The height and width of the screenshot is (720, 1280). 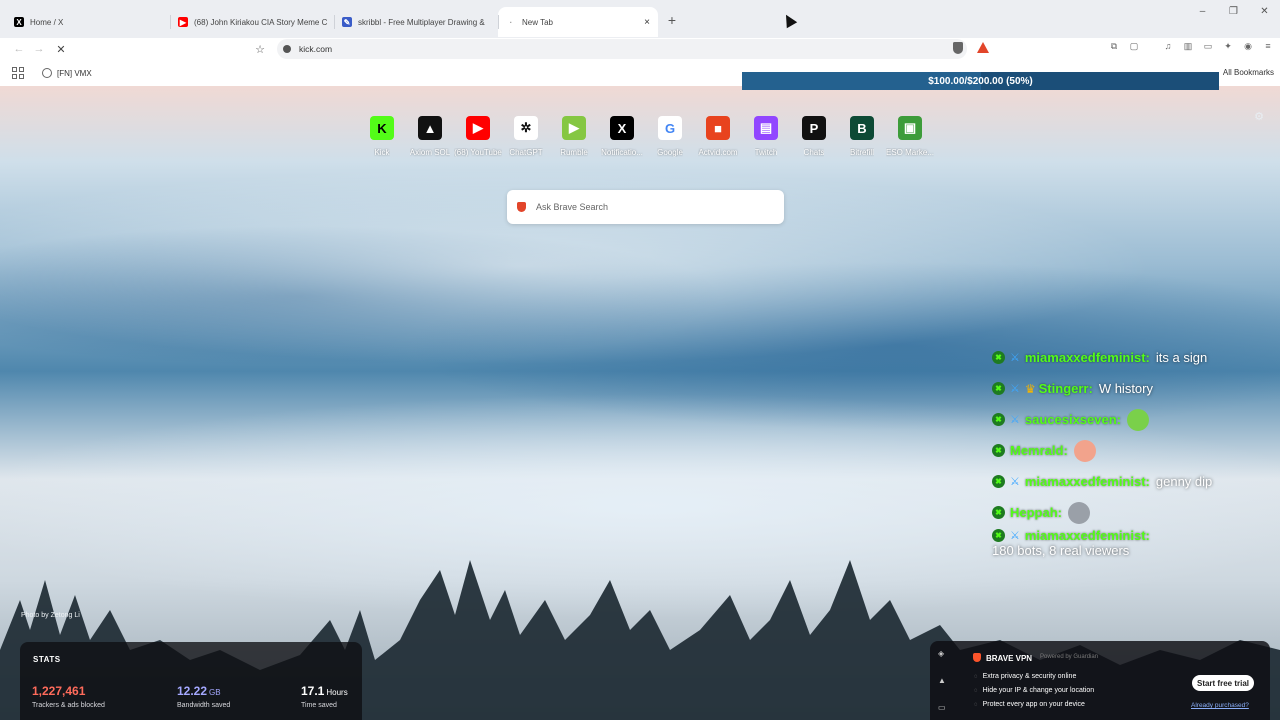 What do you see at coordinates (1168, 46) in the screenshot?
I see `media-icon: ♫` at bounding box center [1168, 46].